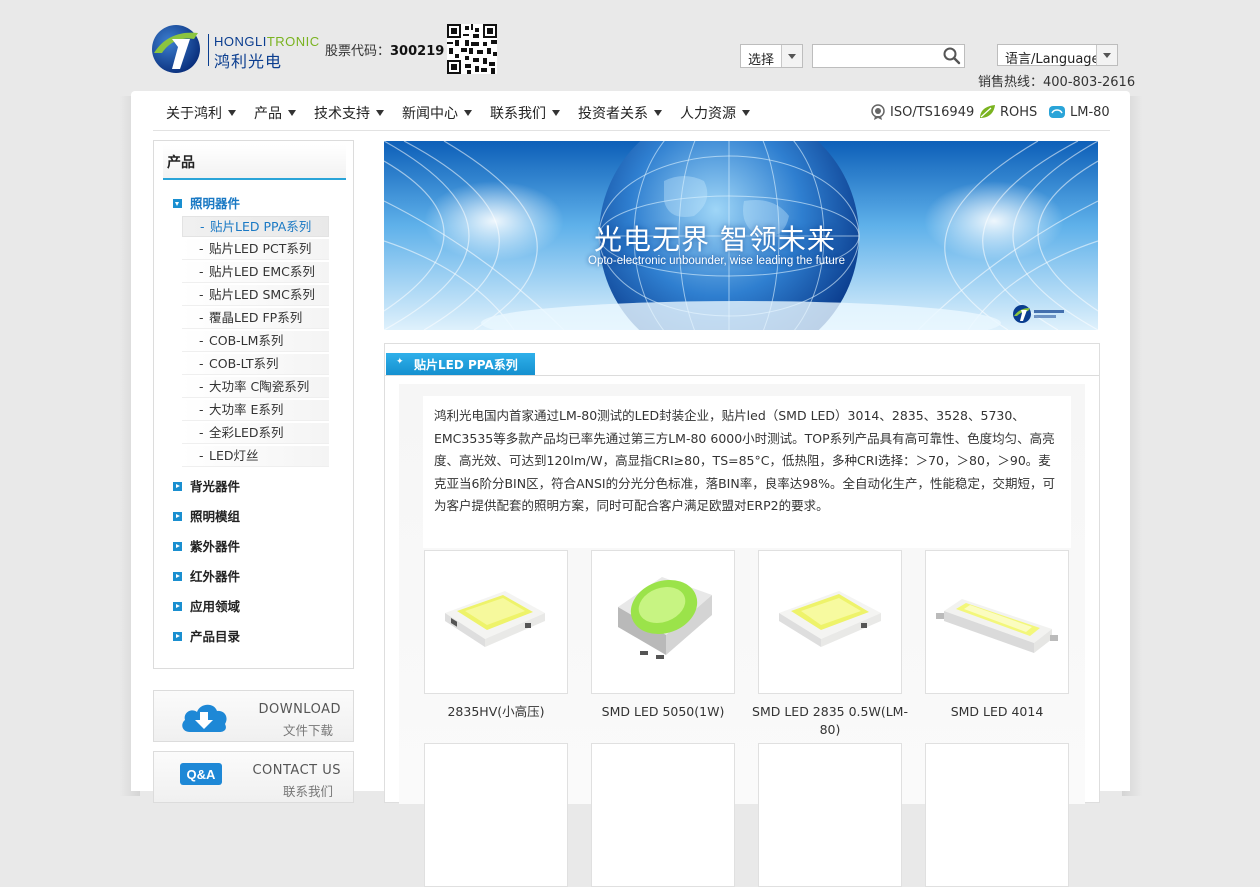 The width and height of the screenshot is (1260, 887). I want to click on sidebar-subitem-high-power-c: 大功率 C陶瓷系列, so click(255, 387).